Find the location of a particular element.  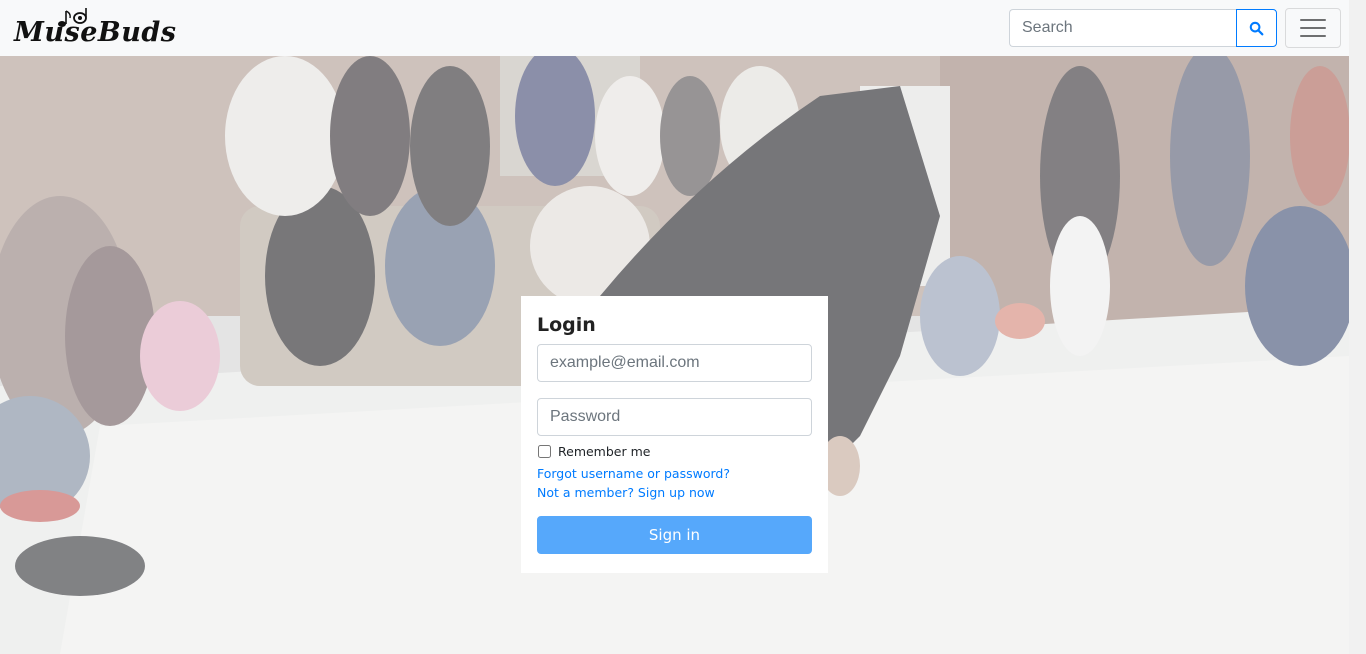

navbar: MuseBuds is located at coordinates (674, 28).